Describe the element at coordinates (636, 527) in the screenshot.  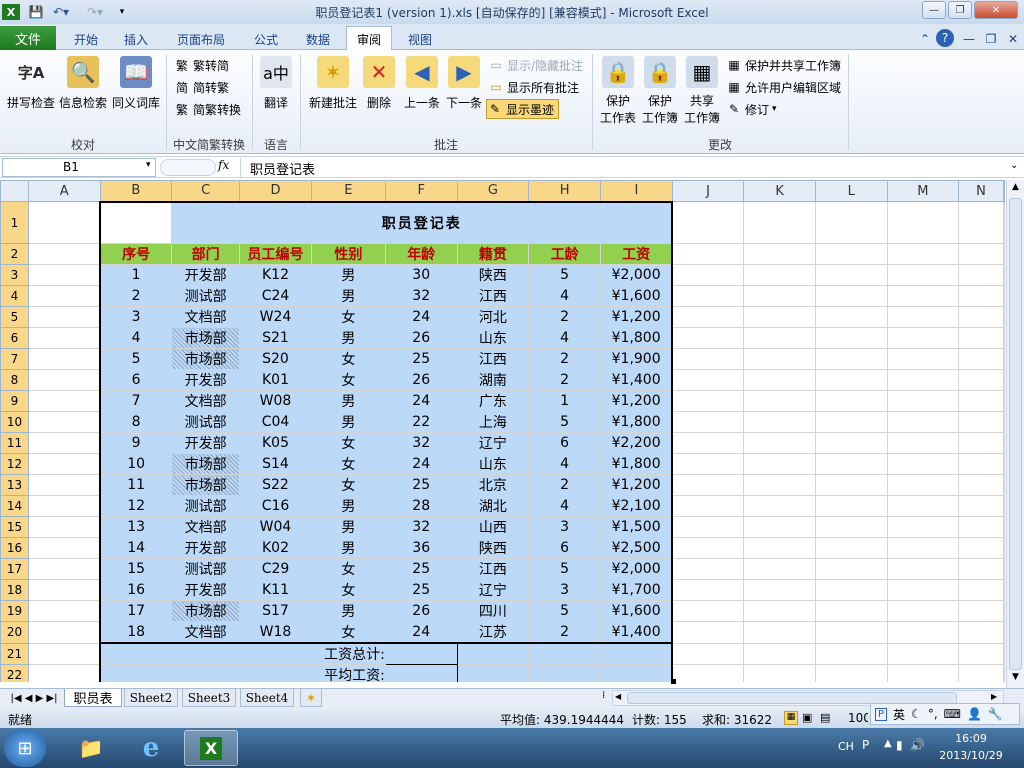
I see `table-cell: ¥1,500` at that location.